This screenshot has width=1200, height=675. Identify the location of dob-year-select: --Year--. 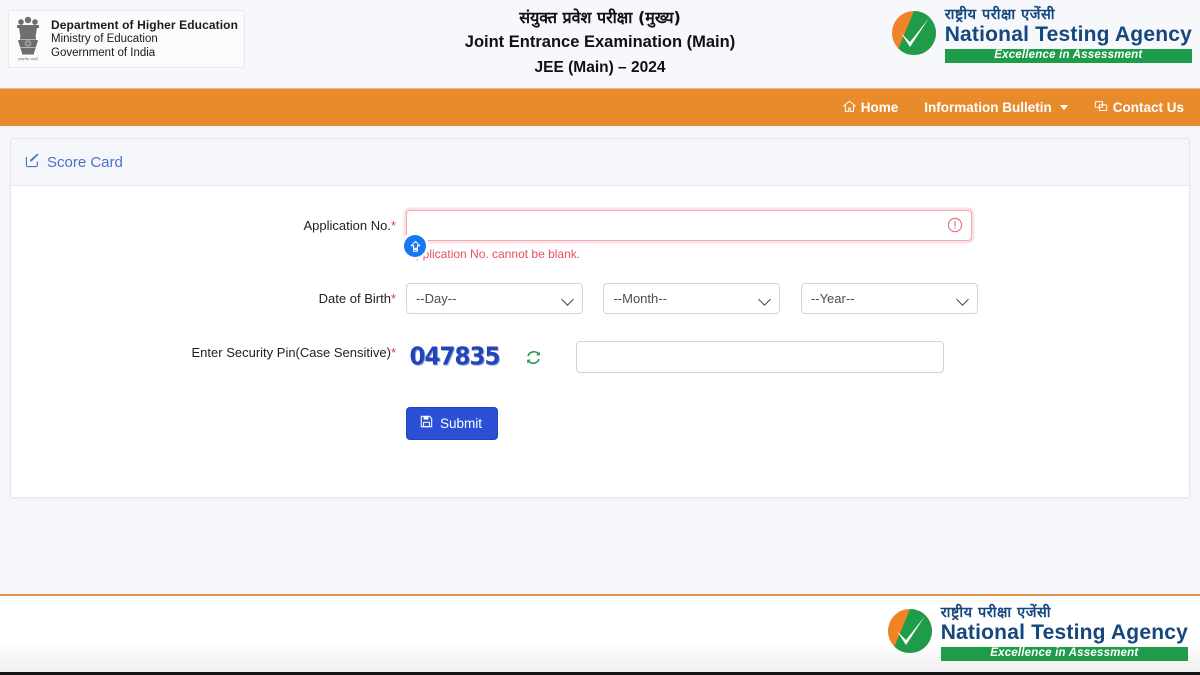
(889, 298).